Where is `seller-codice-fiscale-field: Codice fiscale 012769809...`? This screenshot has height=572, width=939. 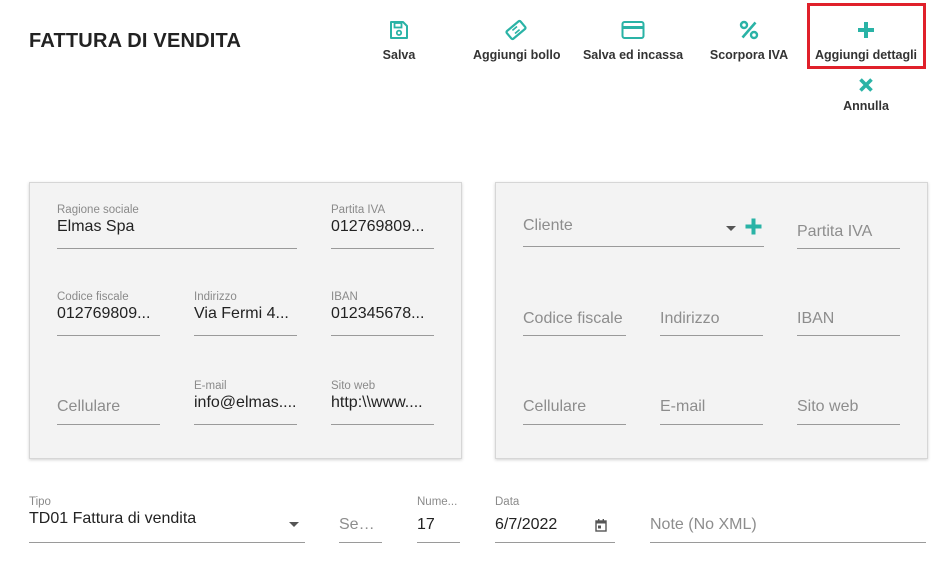
seller-codice-fiscale-field: Codice fiscale 012769809... is located at coordinates (108, 314).